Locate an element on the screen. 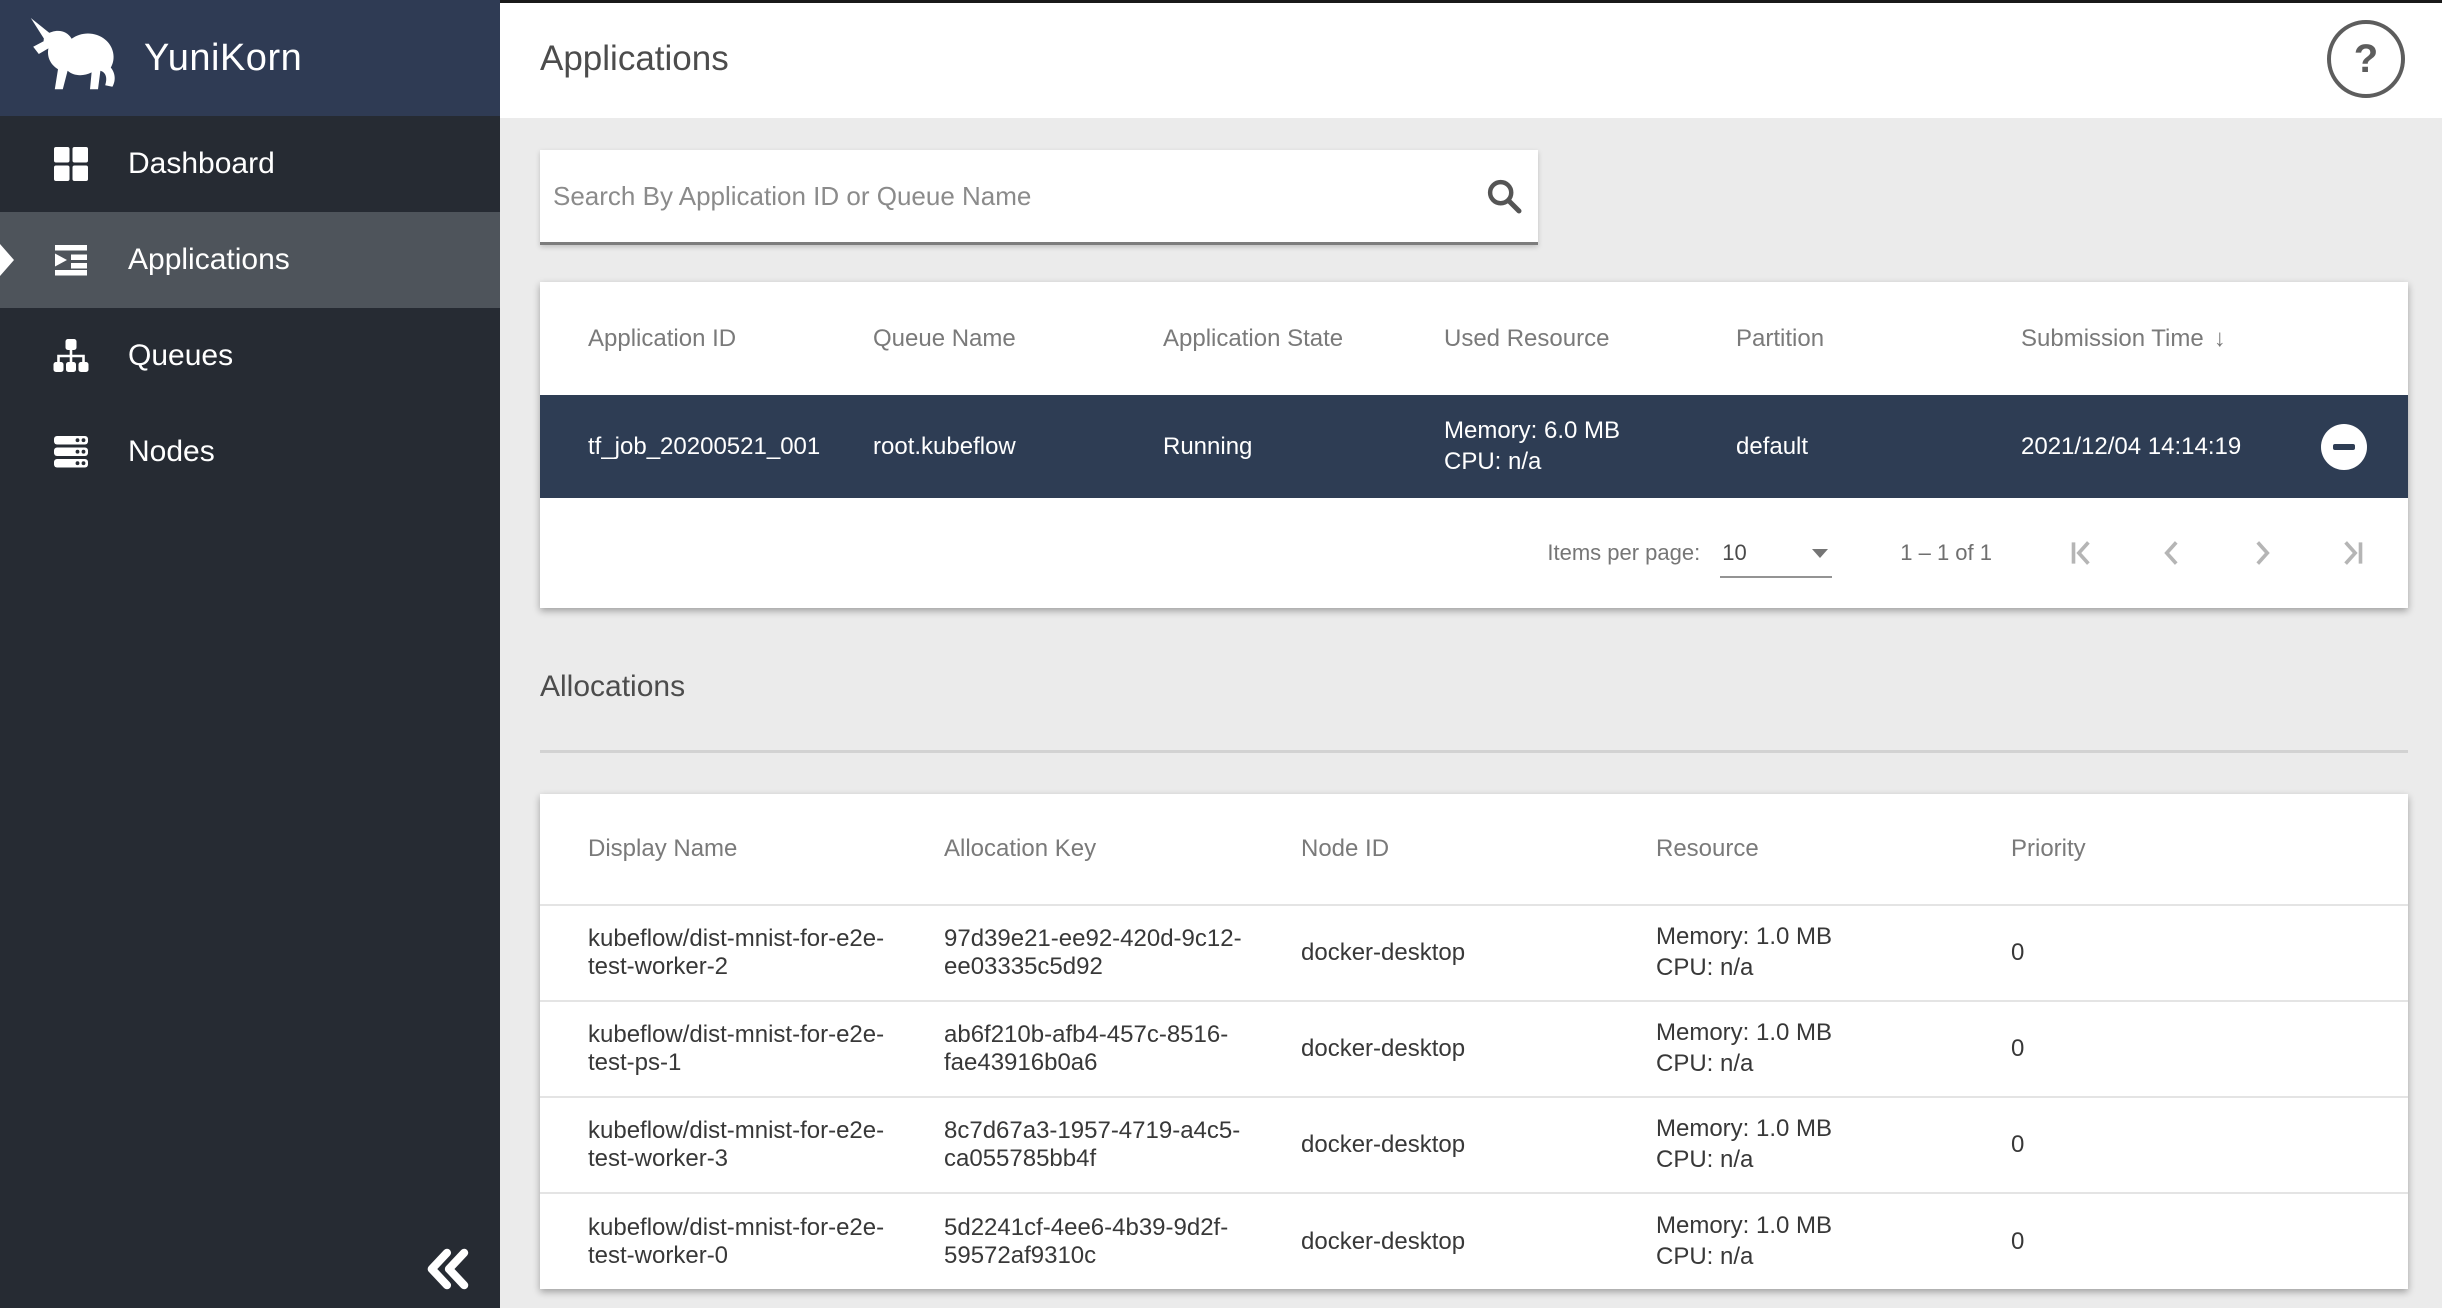 This screenshot has height=1308, width=2442. sidebar-item-label: Queues is located at coordinates (181, 355).